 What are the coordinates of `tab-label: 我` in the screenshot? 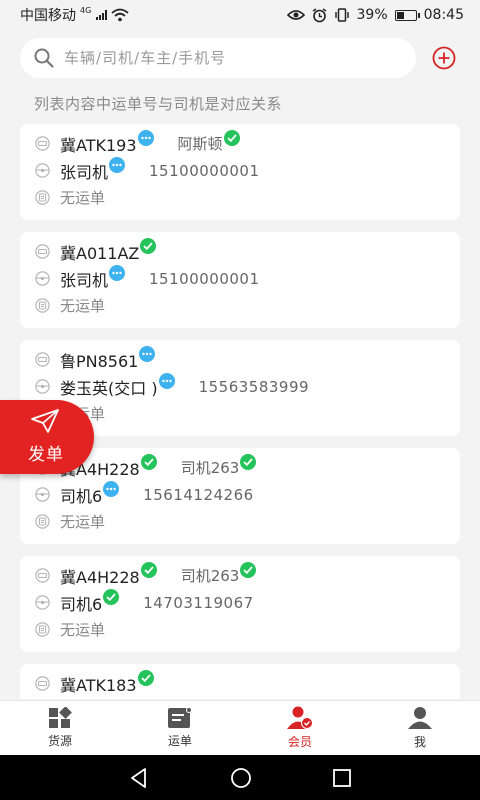 It's located at (419, 742).